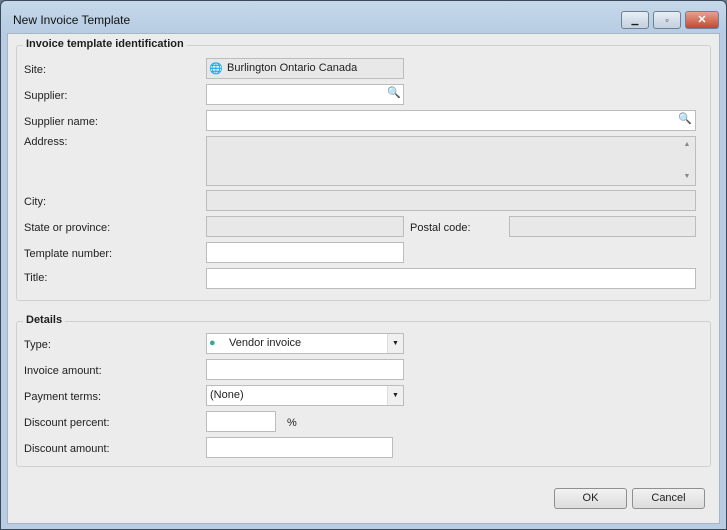  I want to click on cancel-button: Cancel, so click(668, 498).